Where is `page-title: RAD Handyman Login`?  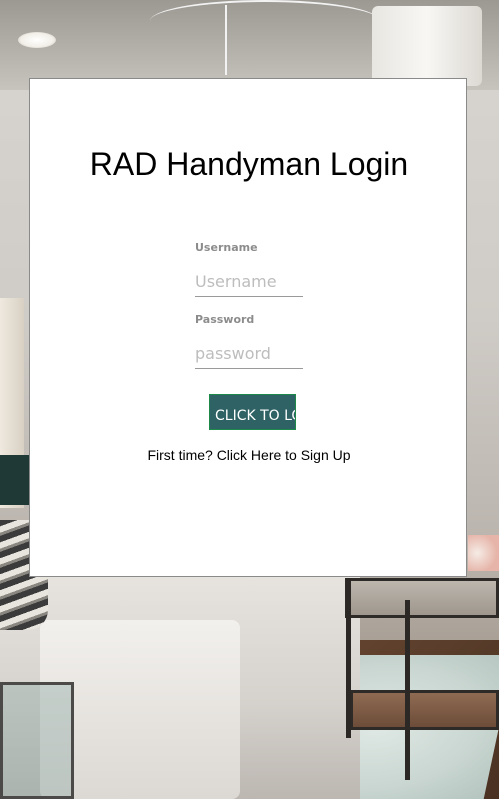
page-title: RAD Handyman Login is located at coordinates (249, 164).